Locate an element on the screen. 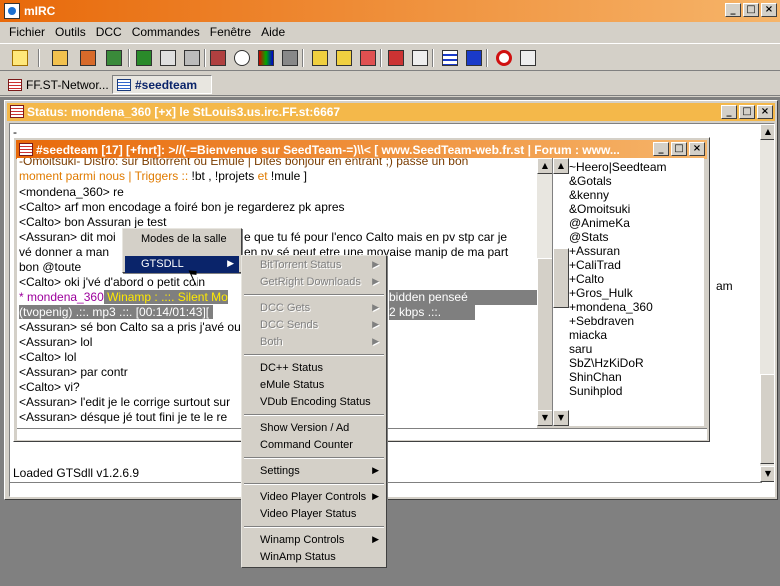 This screenshot has height=586, width=780. address-book-button is located at coordinates (114, 58).